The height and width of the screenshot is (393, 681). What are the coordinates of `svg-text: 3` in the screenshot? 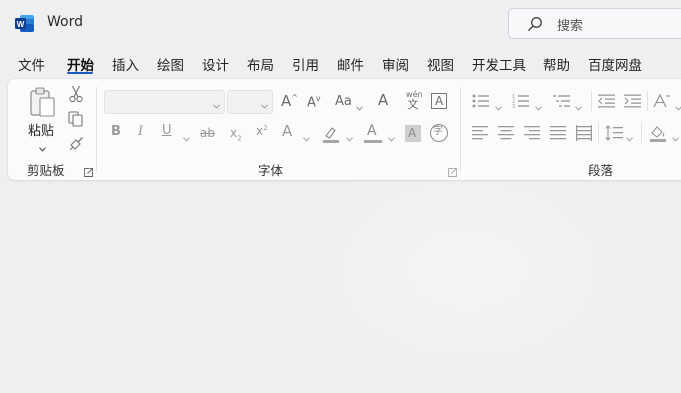 It's located at (513, 106).